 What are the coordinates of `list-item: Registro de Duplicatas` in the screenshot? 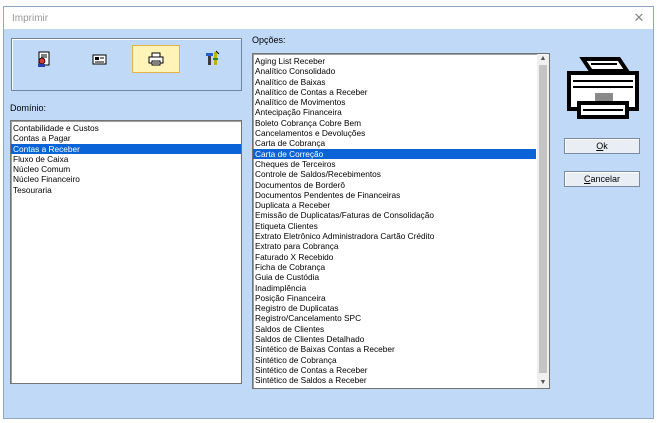 It's located at (394, 308).